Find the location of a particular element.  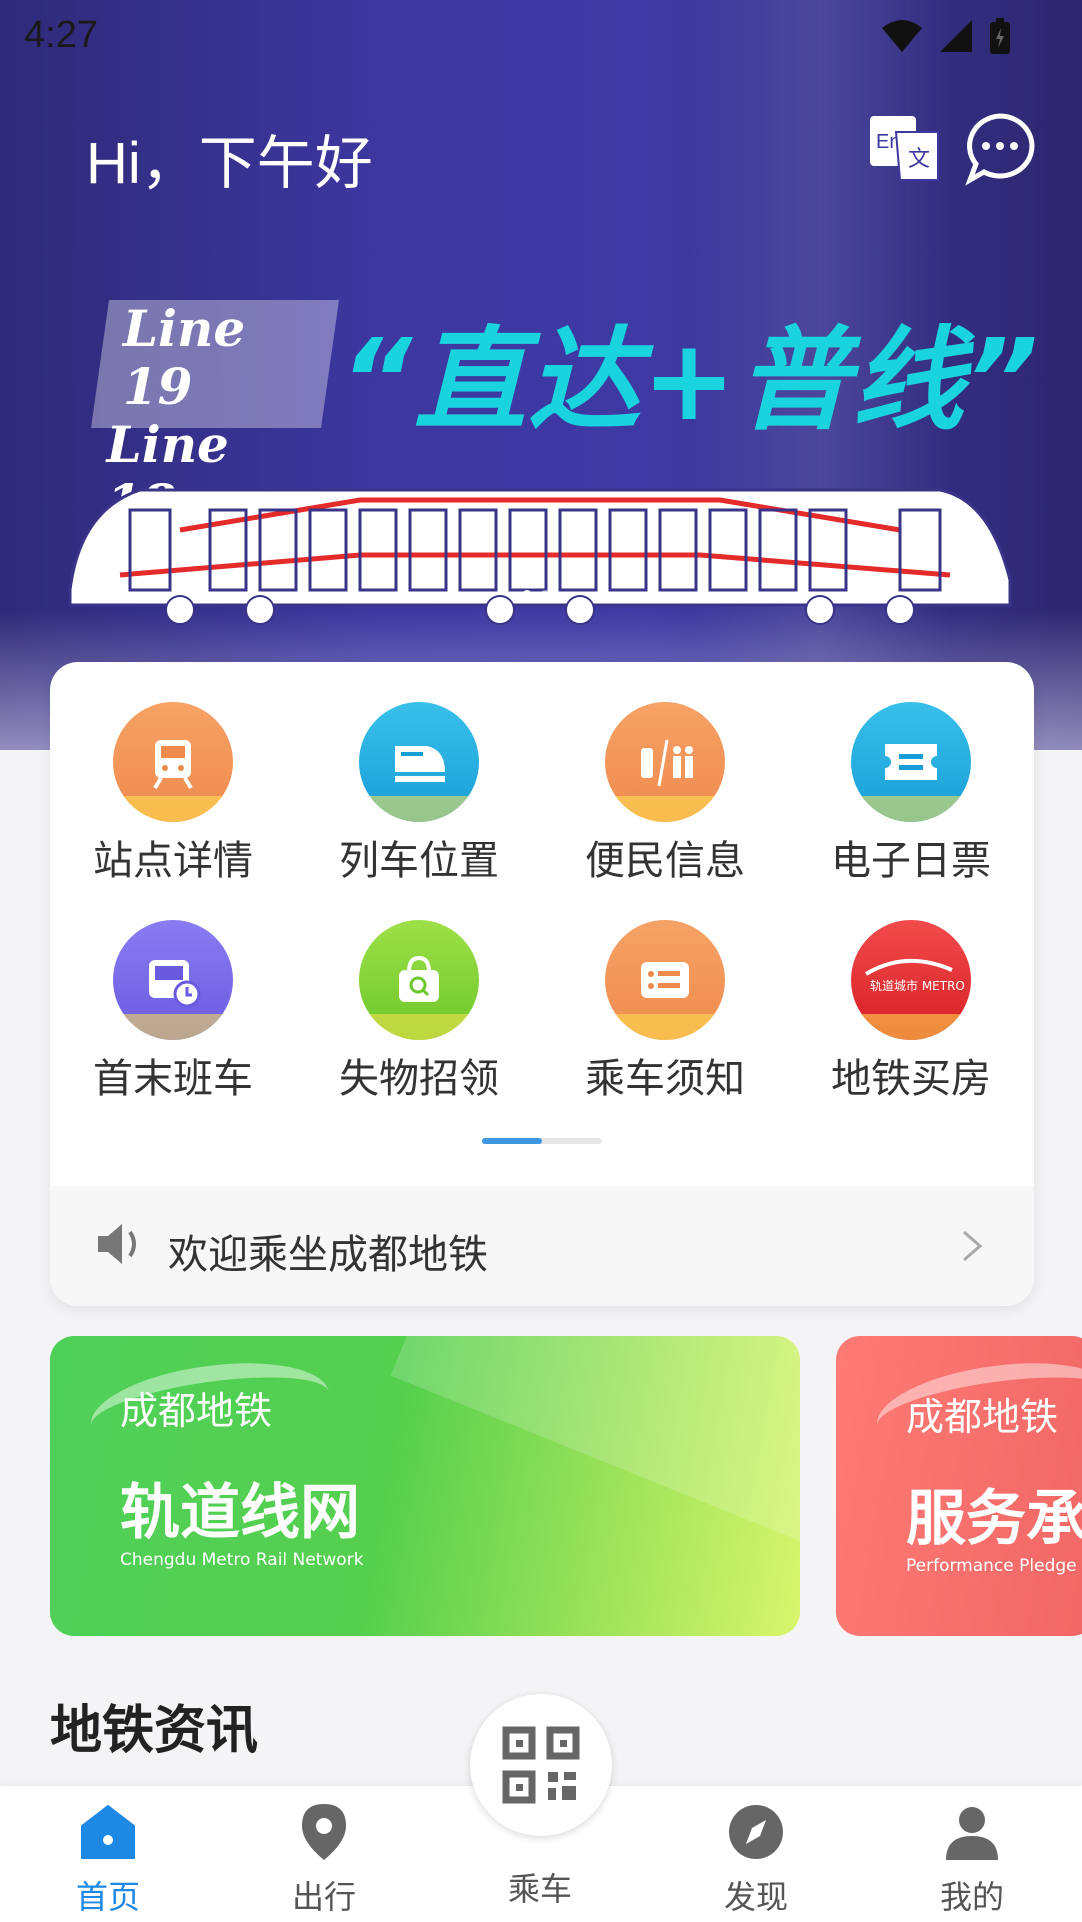

wifi-icon is located at coordinates (902, 36).